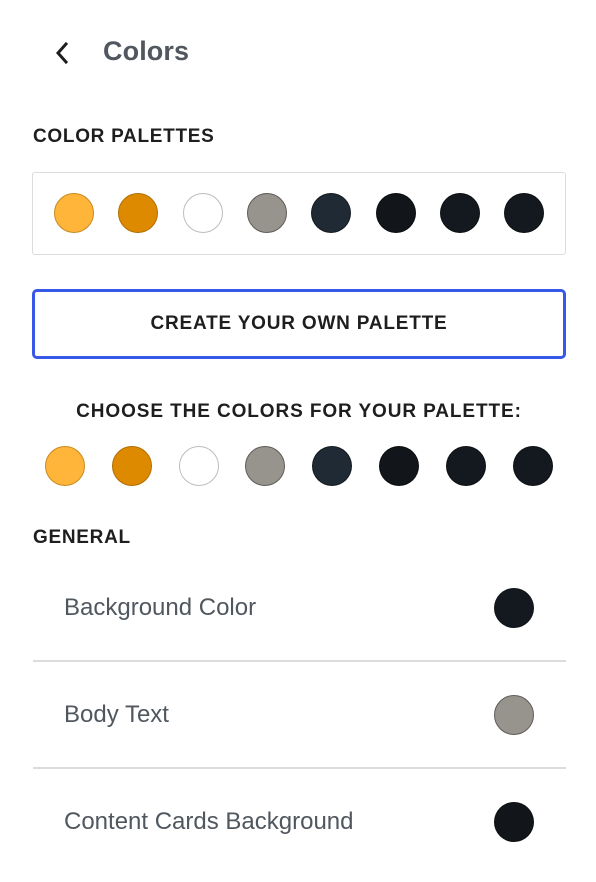  What do you see at coordinates (82, 537) in the screenshot?
I see `general-heading: General` at bounding box center [82, 537].